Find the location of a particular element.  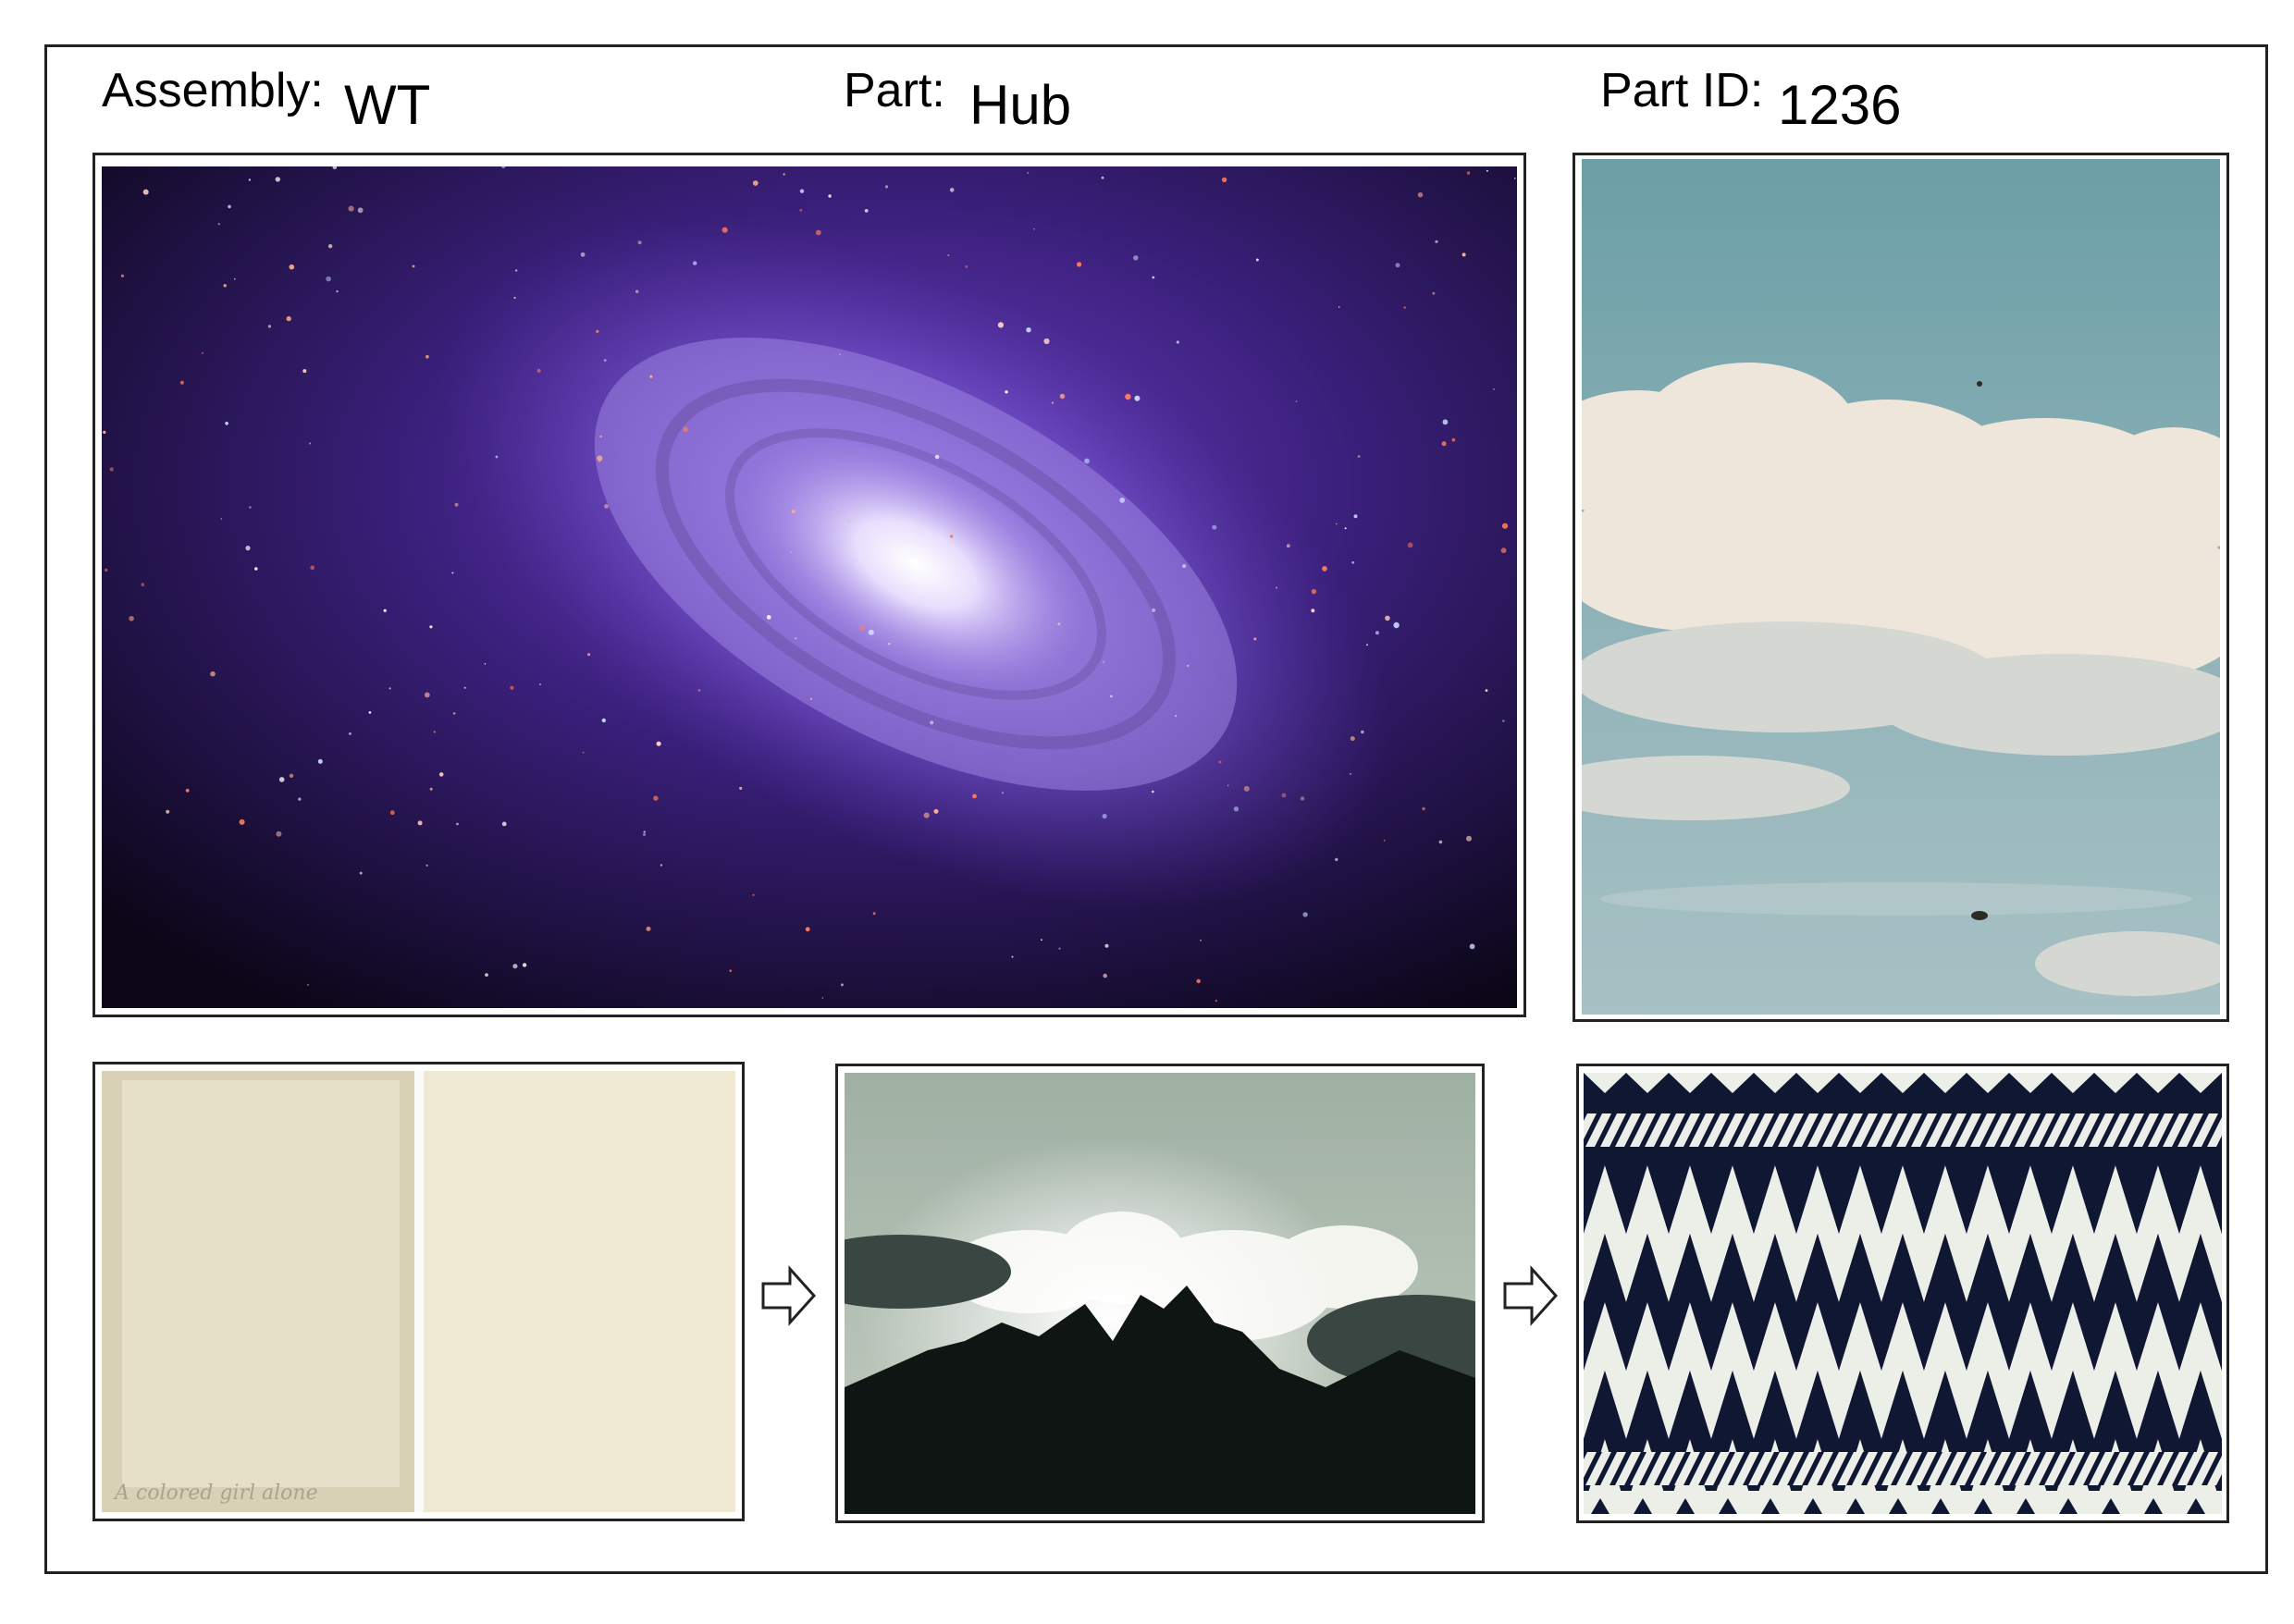

assembly-value: WT is located at coordinates (388, 105).